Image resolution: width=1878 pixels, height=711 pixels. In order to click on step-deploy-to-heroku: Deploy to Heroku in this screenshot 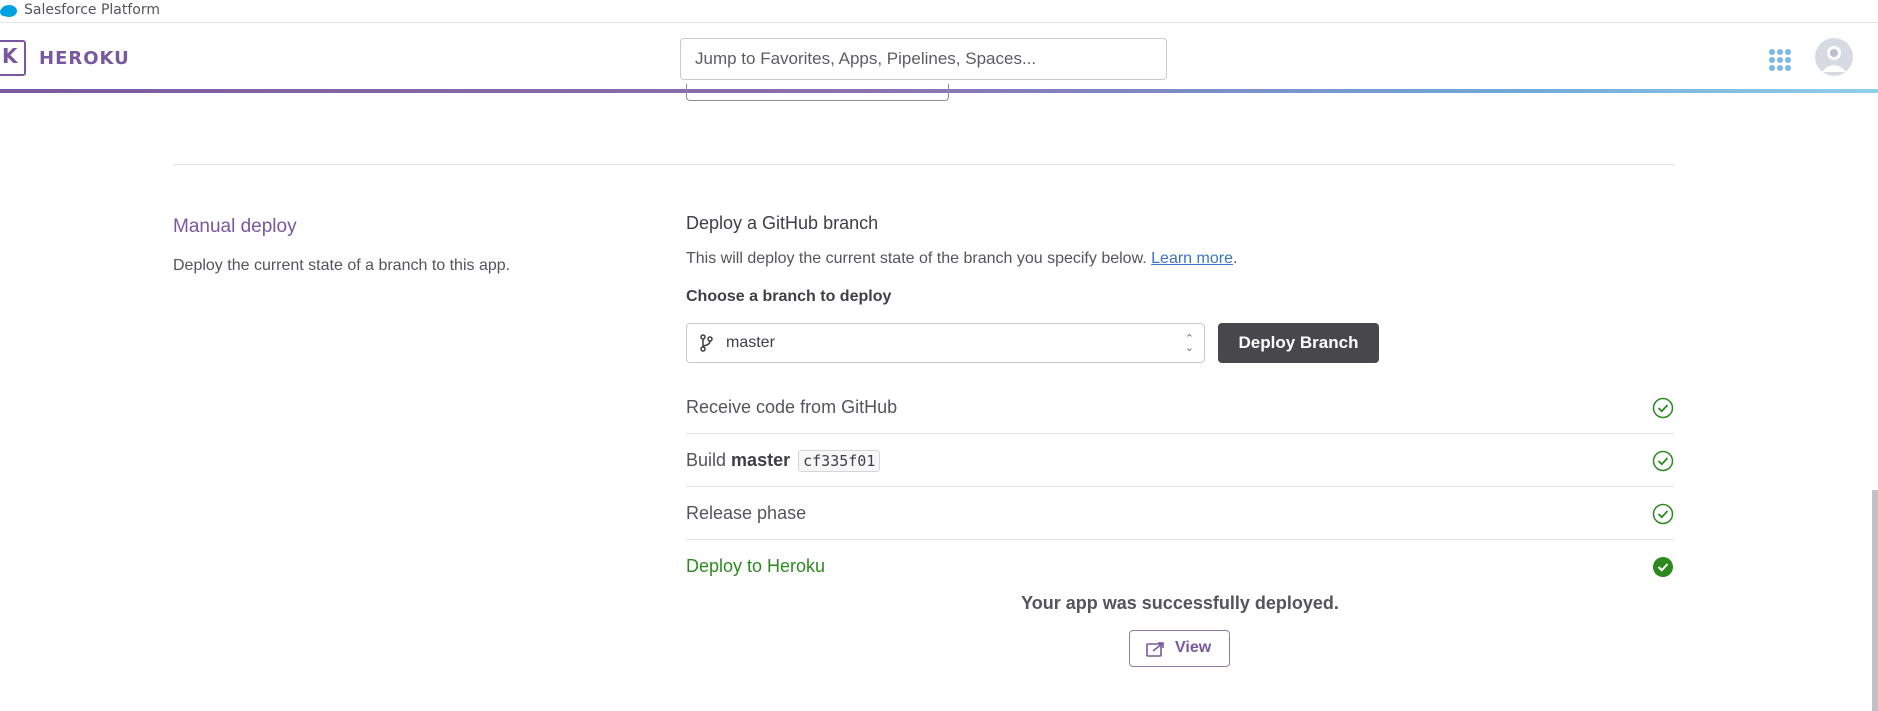, I will do `click(1180, 566)`.